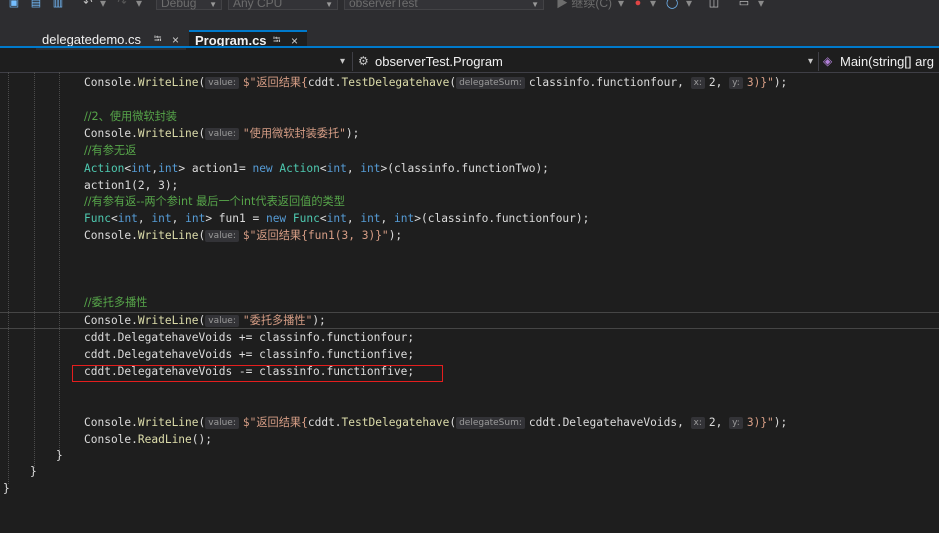  I want to click on configuration-select: Debug ▼, so click(189, 5).